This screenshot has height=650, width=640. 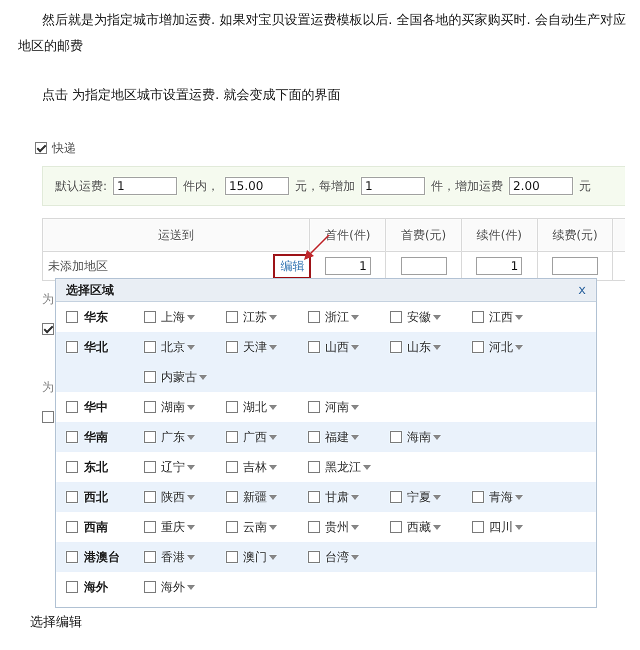 What do you see at coordinates (419, 437) in the screenshot?
I see `province-label: 海南` at bounding box center [419, 437].